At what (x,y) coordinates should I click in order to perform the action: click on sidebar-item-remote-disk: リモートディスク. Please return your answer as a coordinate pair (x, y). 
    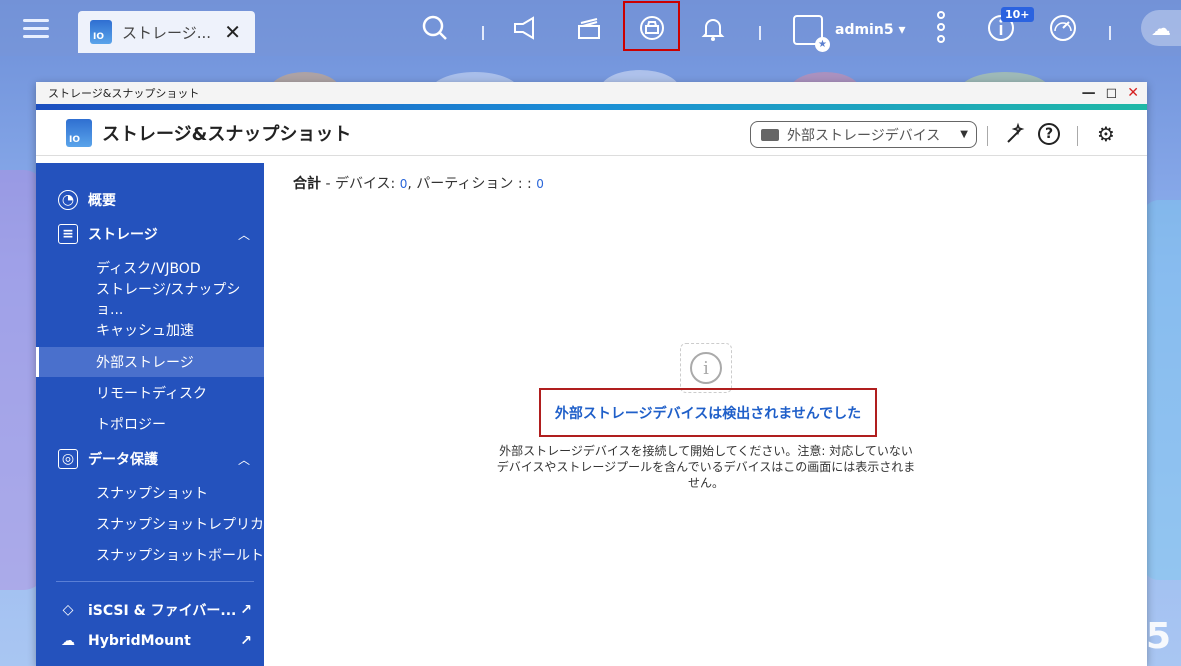
    Looking at the image, I should click on (150, 393).